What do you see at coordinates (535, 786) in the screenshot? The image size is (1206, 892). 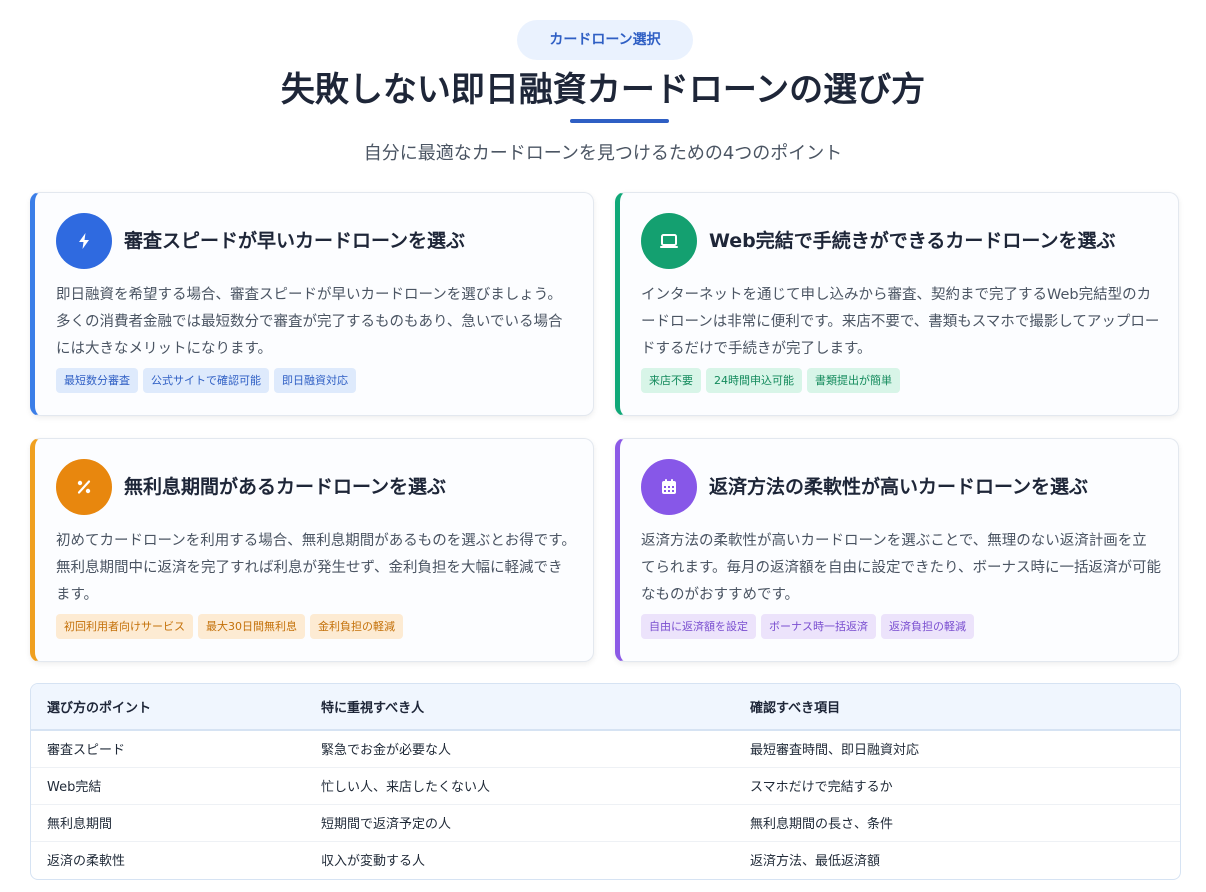 I see `table-cell: 忙しい人、来店したくない人` at bounding box center [535, 786].